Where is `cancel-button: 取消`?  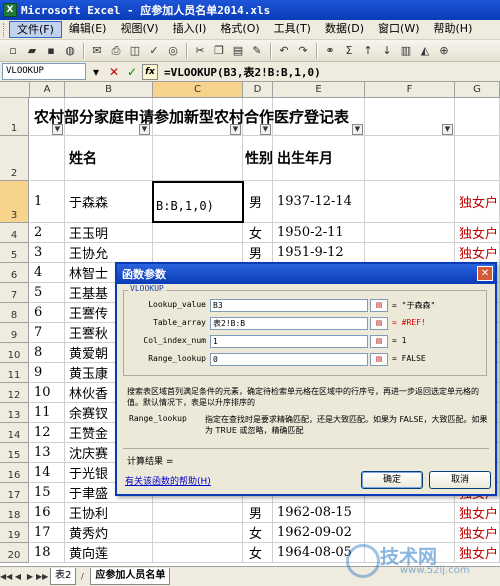 cancel-button: 取消 is located at coordinates (460, 480).